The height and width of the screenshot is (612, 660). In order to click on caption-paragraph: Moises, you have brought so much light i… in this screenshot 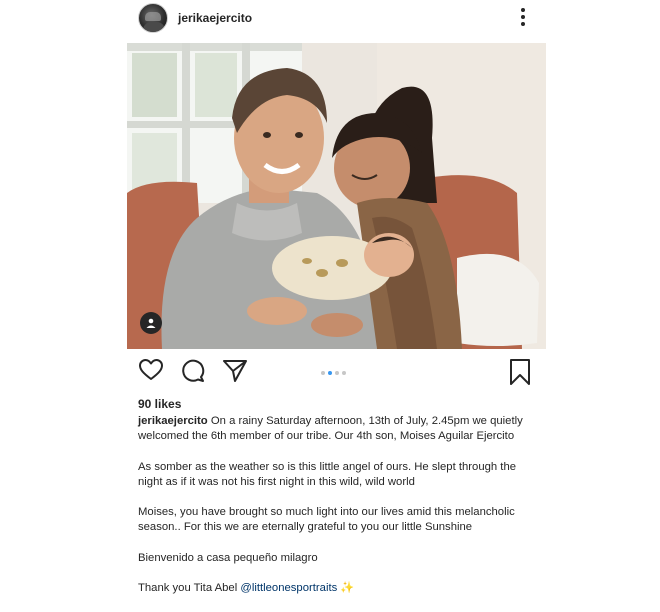, I will do `click(326, 520)`.